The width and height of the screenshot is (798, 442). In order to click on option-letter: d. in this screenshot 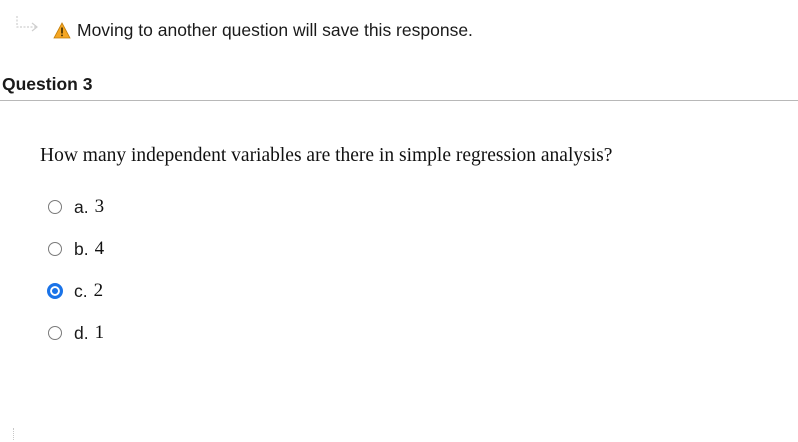, I will do `click(81, 332)`.